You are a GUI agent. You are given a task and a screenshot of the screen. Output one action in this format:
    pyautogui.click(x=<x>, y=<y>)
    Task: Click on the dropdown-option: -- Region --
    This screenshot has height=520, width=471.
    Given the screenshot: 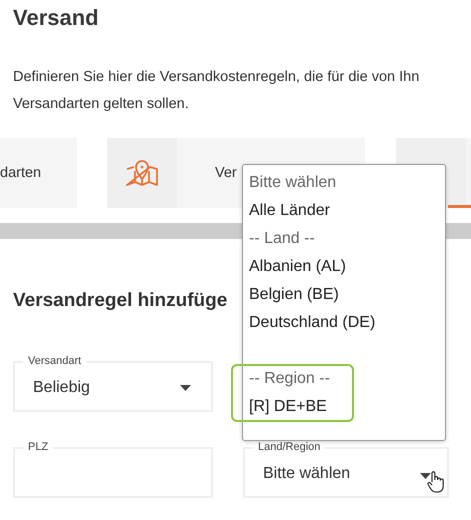 What is the action you would take?
    pyautogui.click(x=344, y=379)
    